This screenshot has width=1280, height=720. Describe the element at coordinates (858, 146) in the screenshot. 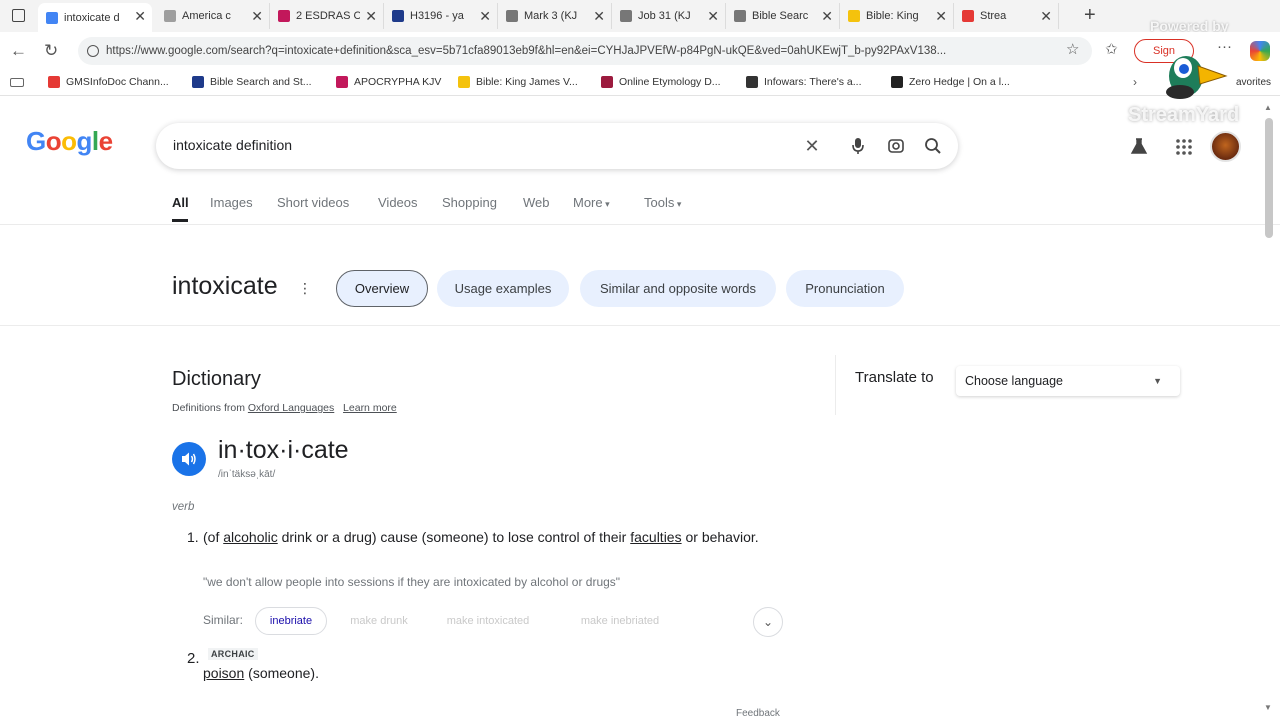

I see `microphone-icon` at that location.